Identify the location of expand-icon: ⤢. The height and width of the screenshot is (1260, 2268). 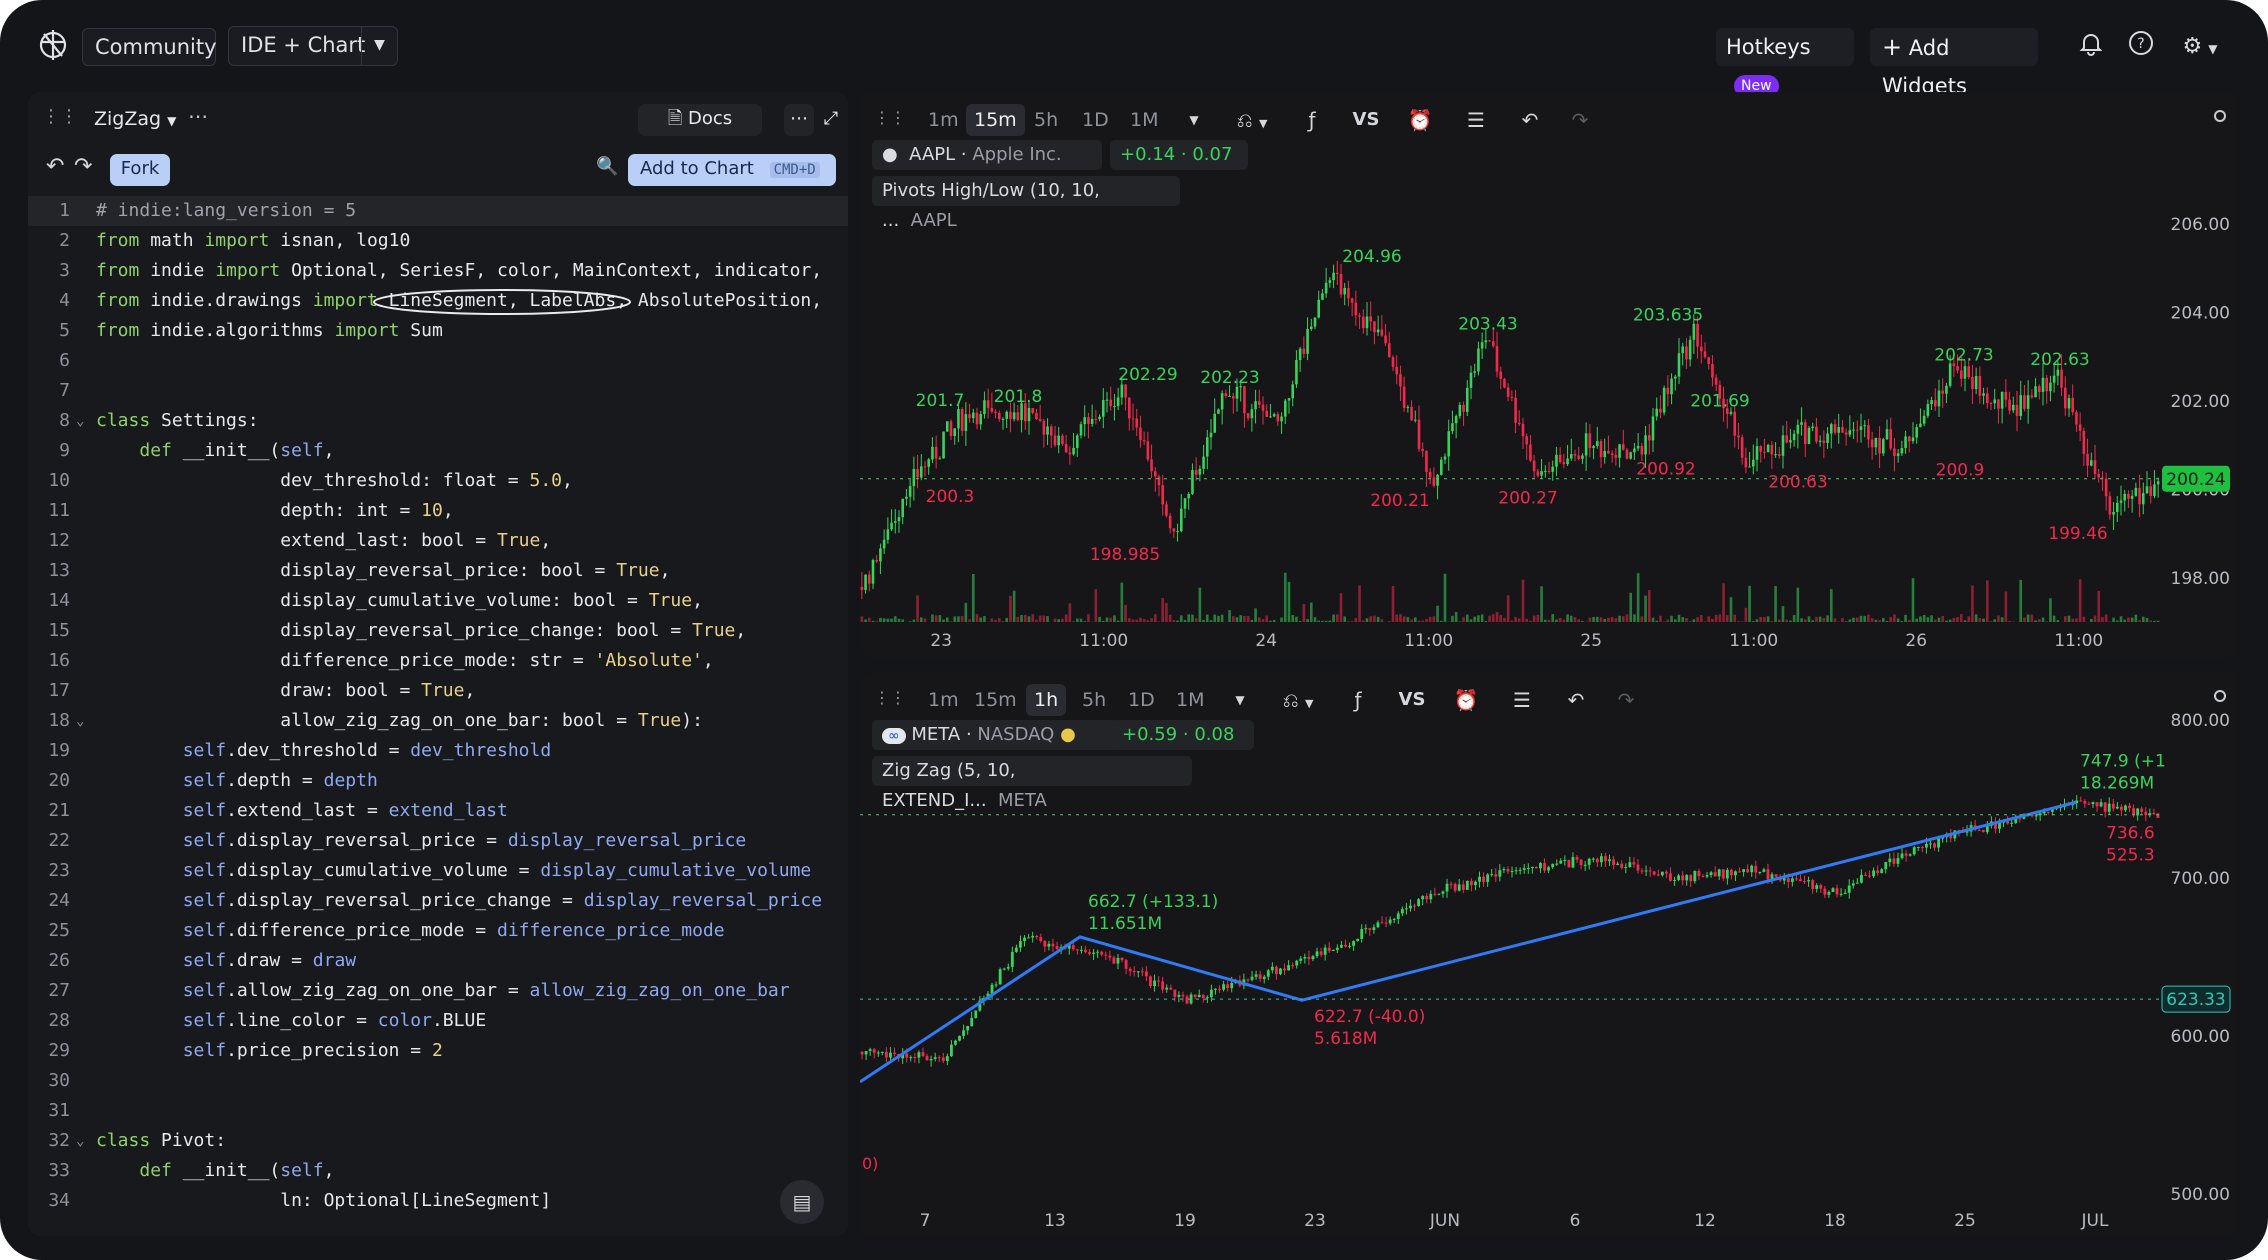
(831, 120).